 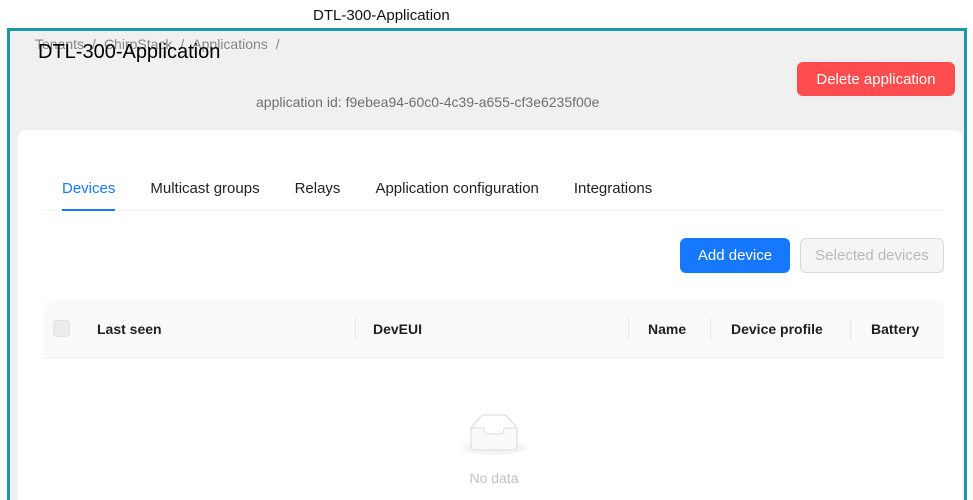 What do you see at coordinates (613, 188) in the screenshot?
I see `tab-integrations: Integrations` at bounding box center [613, 188].